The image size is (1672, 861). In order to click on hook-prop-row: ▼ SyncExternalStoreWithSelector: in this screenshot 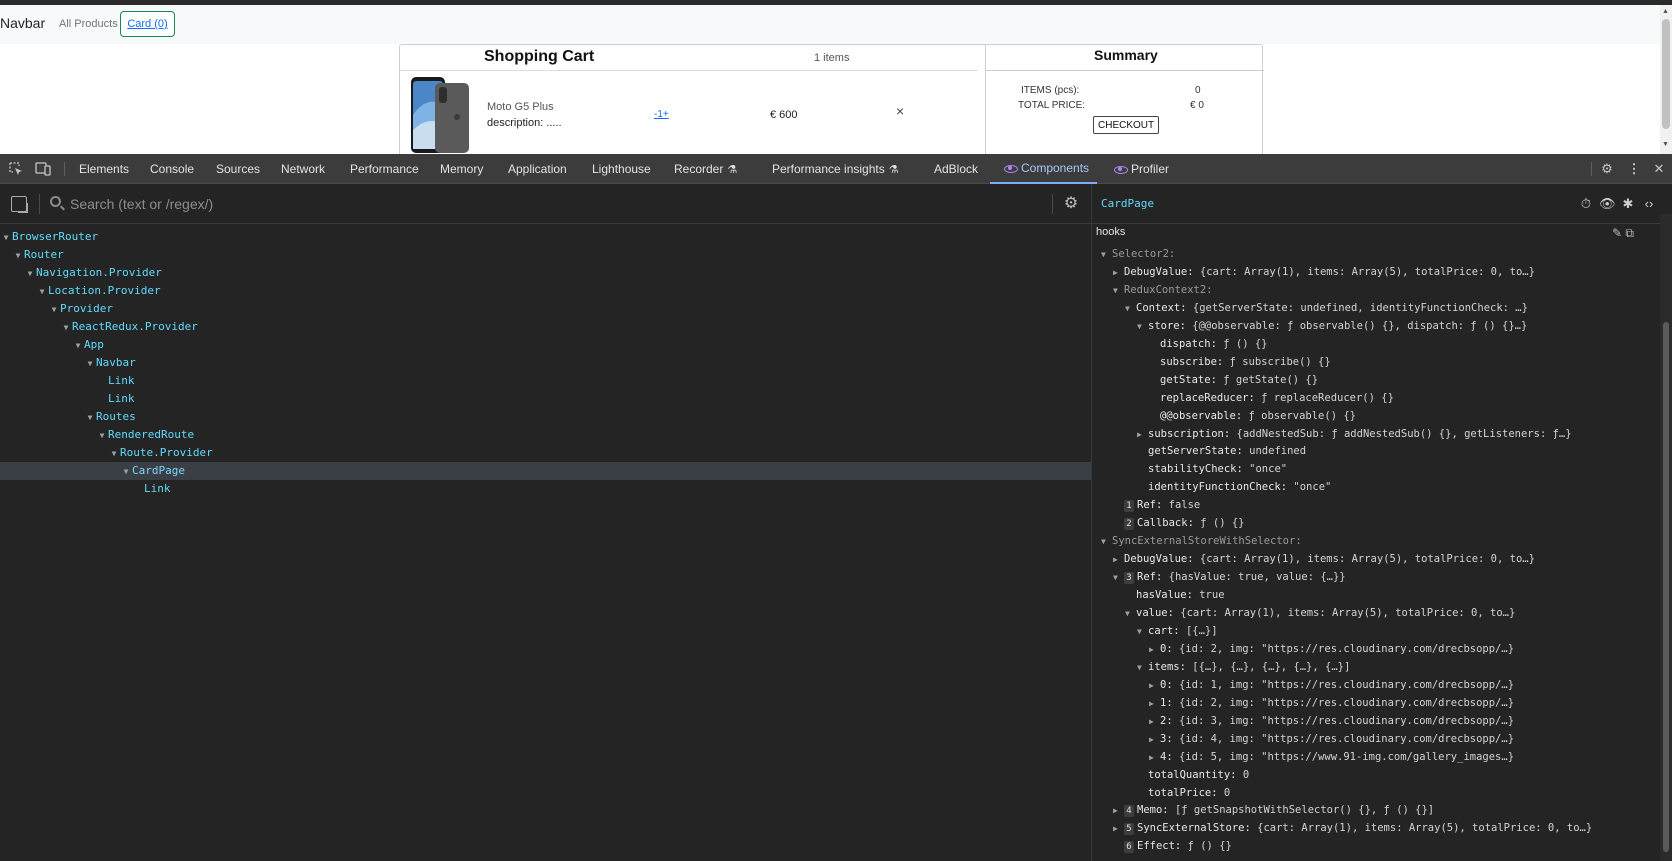, I will do `click(1201, 541)`.